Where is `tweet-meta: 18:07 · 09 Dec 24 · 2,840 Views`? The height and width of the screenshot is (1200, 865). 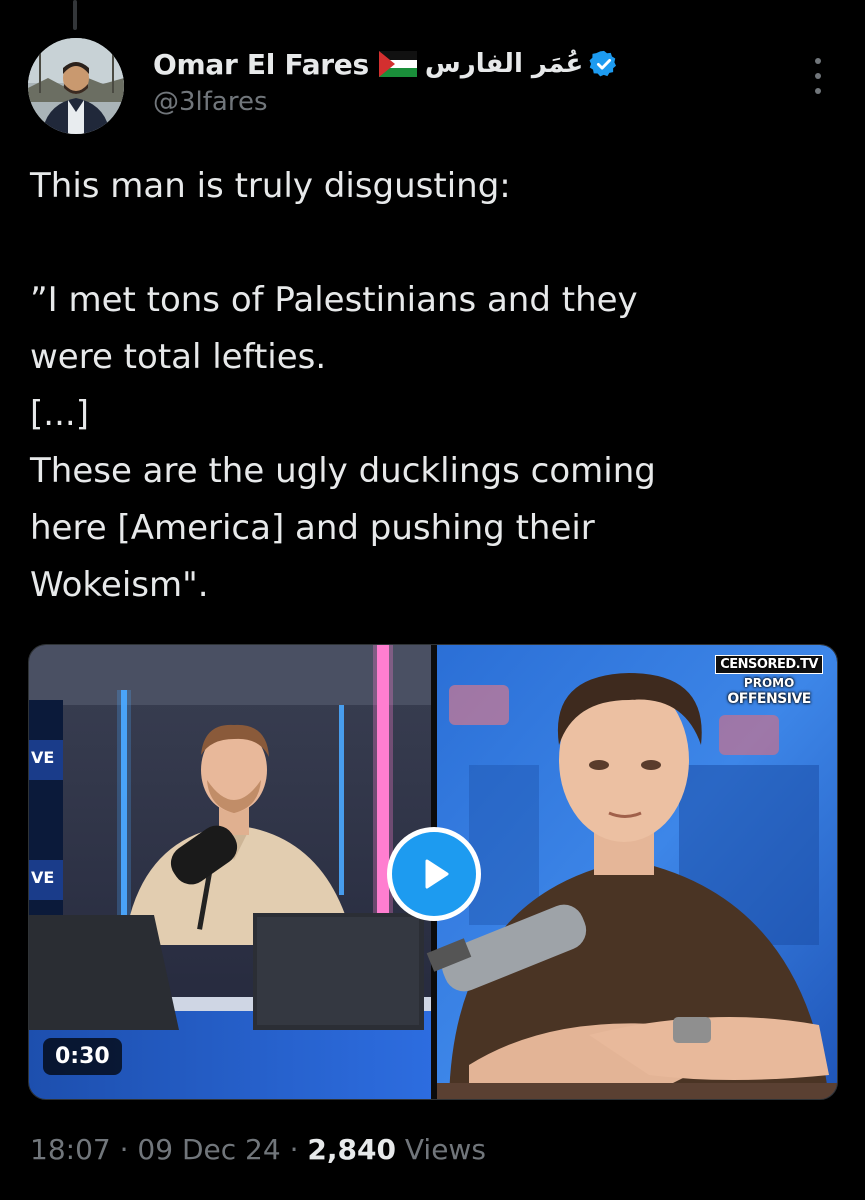
tweet-meta: 18:07 · 09 Dec 24 · 2,840 Views is located at coordinates (258, 1149).